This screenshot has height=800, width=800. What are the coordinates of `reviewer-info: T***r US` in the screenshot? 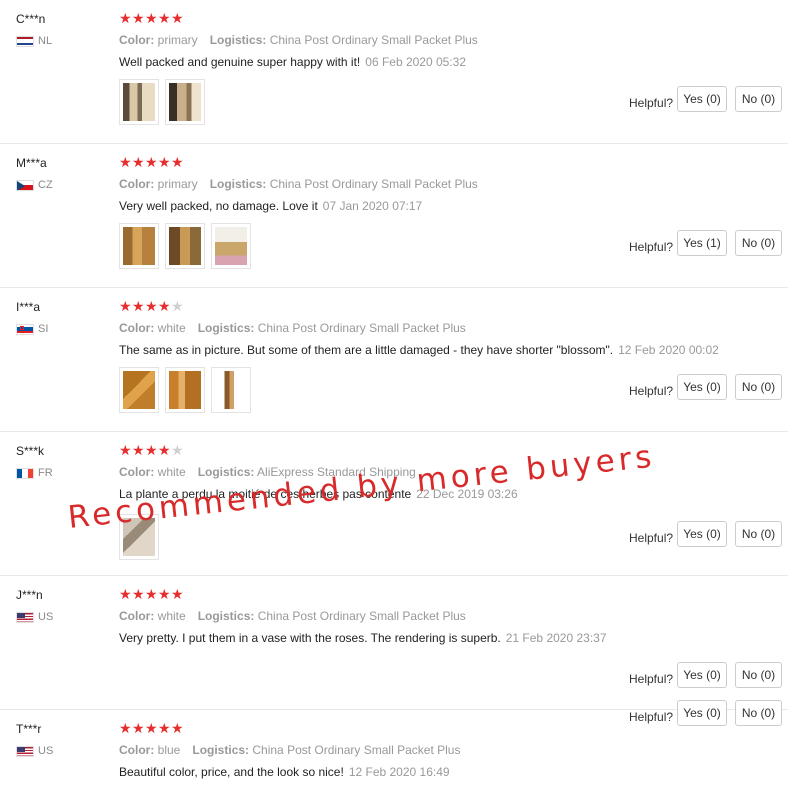 It's located at (34, 739).